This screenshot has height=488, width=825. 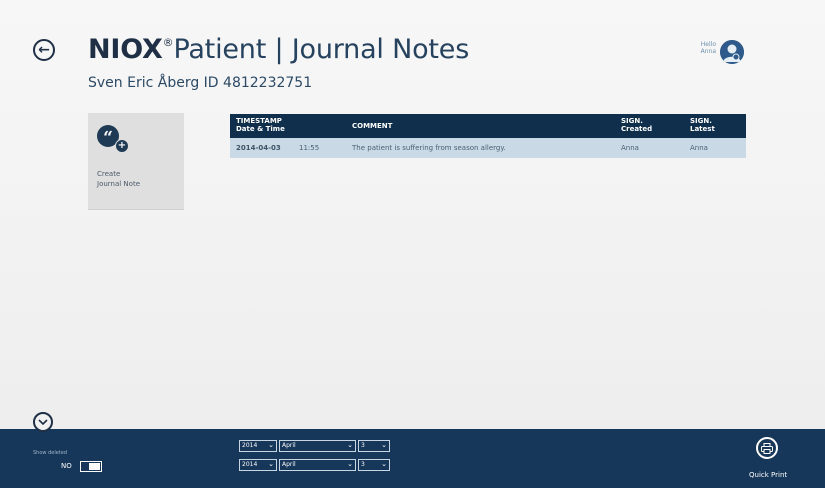 I want to click on from-day-select: 3 ⌄, so click(x=374, y=446).